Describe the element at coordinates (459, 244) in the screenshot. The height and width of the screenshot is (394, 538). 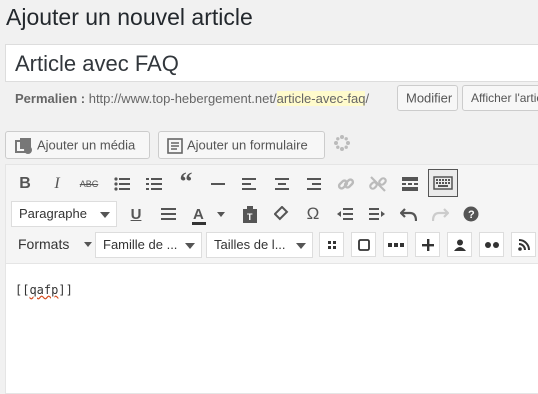
I see `user-icon` at that location.